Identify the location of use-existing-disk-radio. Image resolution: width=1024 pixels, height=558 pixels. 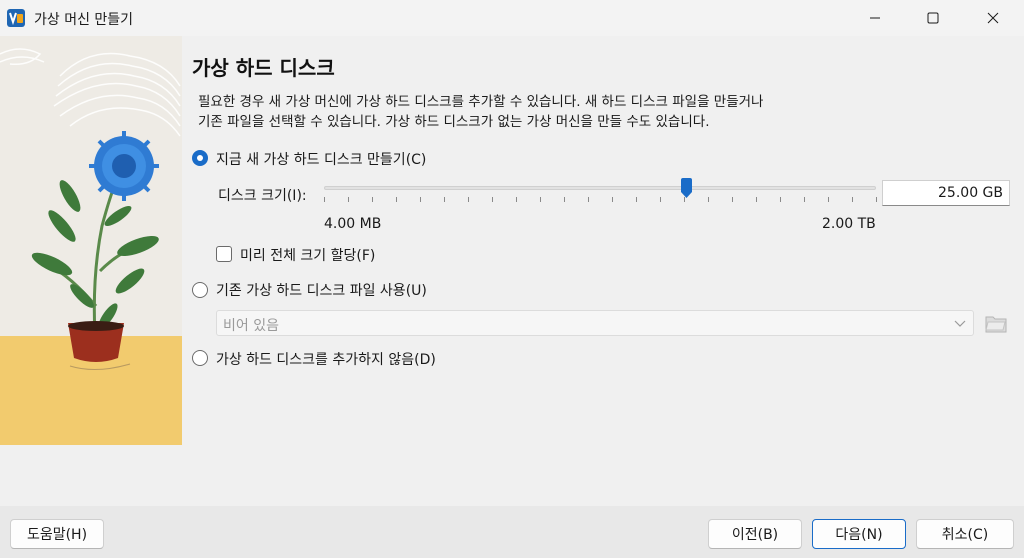
(200, 290).